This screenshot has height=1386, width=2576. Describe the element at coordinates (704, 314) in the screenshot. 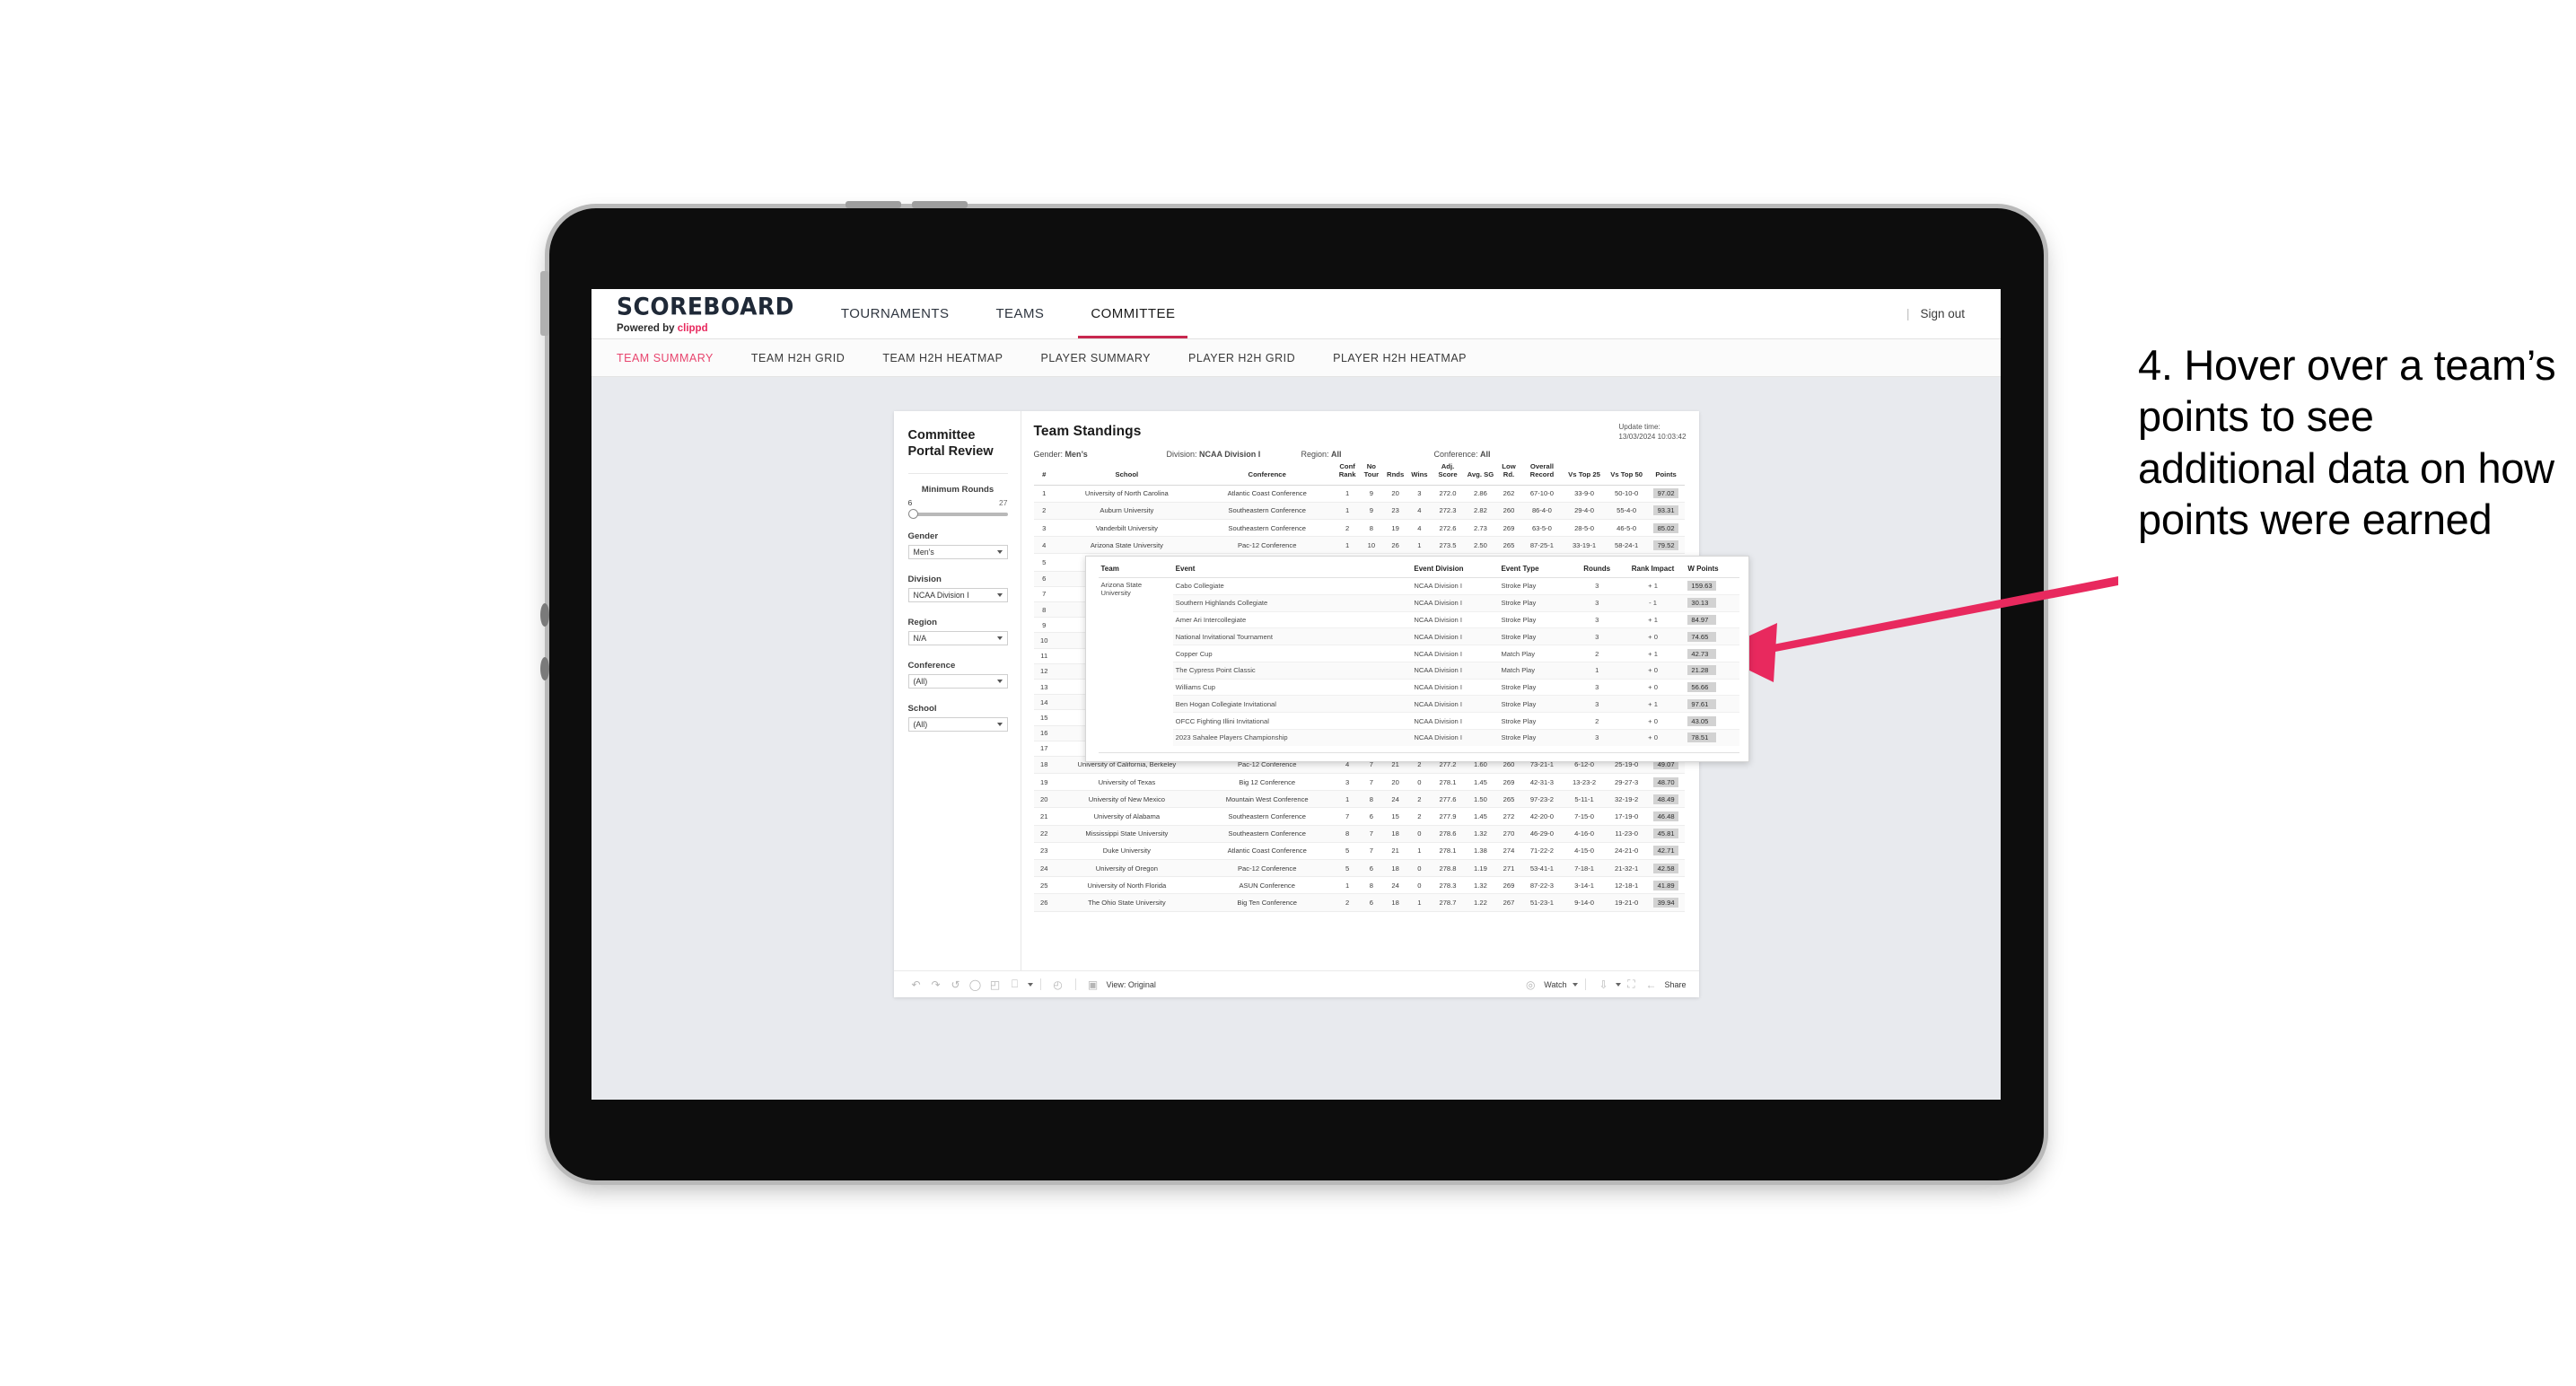

I see `brand-logo: SCOREBOARD Powered by clippd` at that location.